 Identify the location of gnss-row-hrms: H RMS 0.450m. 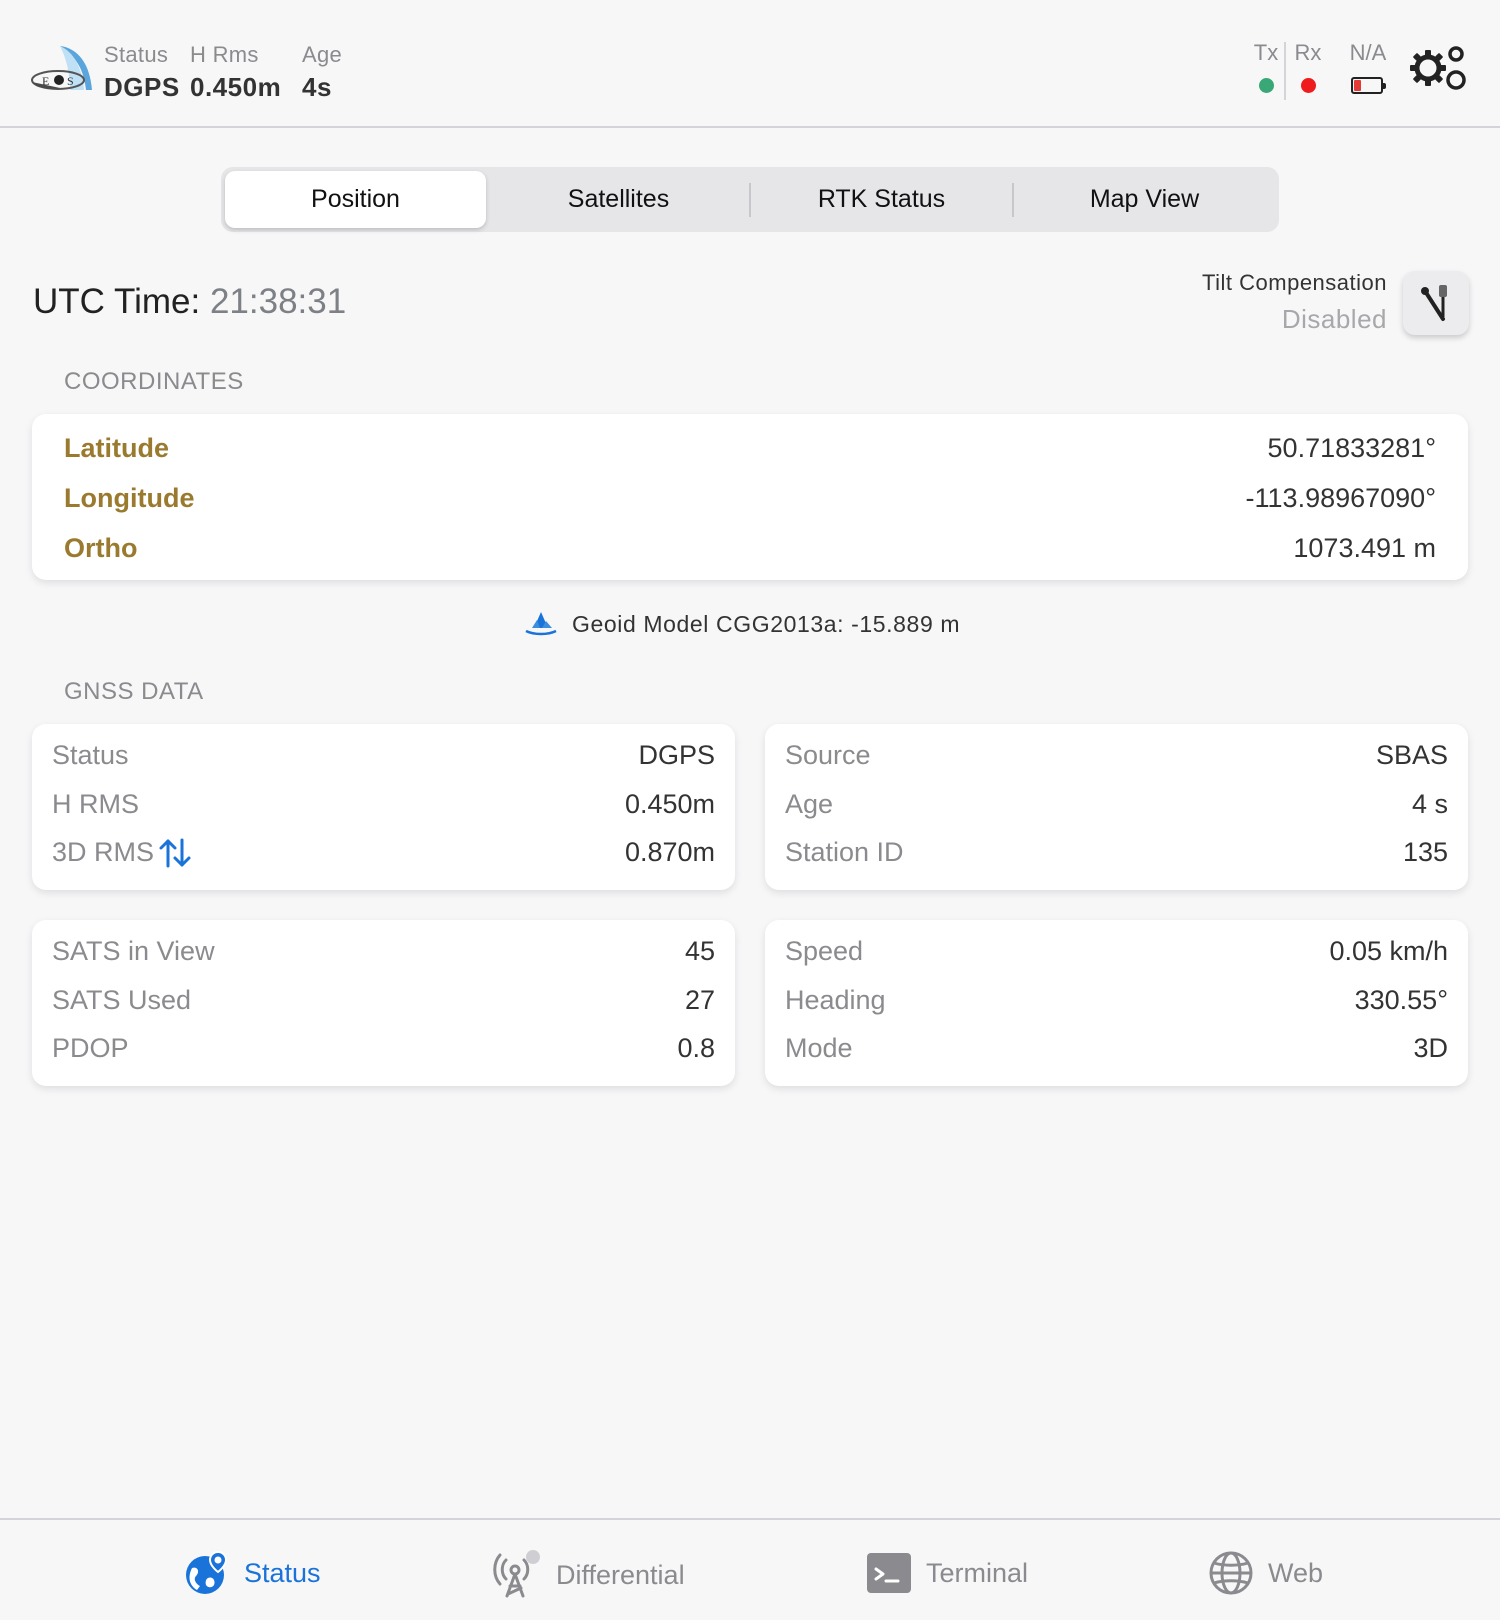
(383, 804).